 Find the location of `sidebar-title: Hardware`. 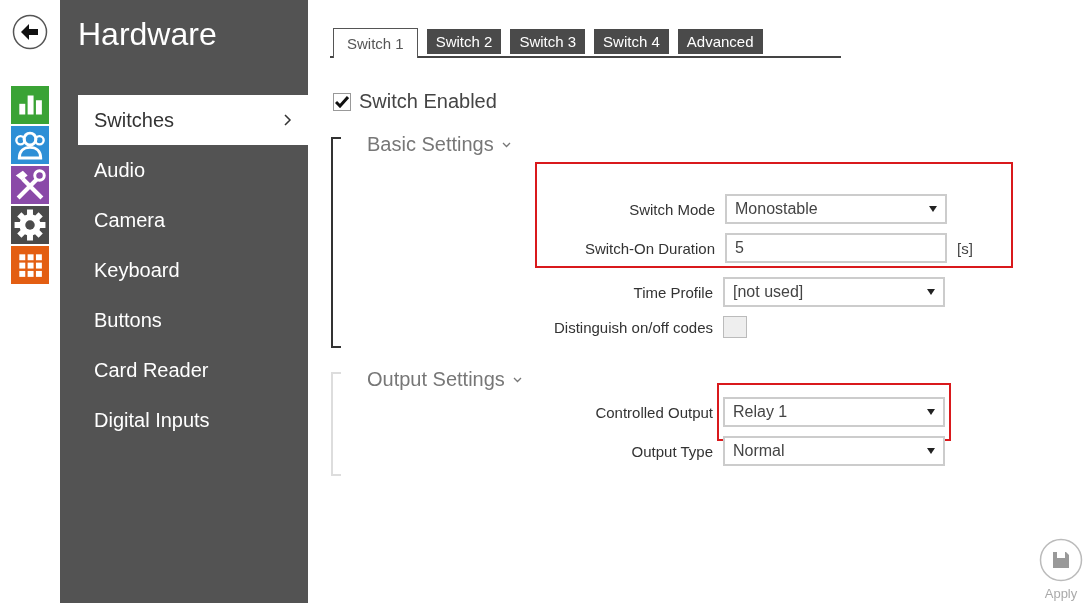

sidebar-title: Hardware is located at coordinates (147, 34).